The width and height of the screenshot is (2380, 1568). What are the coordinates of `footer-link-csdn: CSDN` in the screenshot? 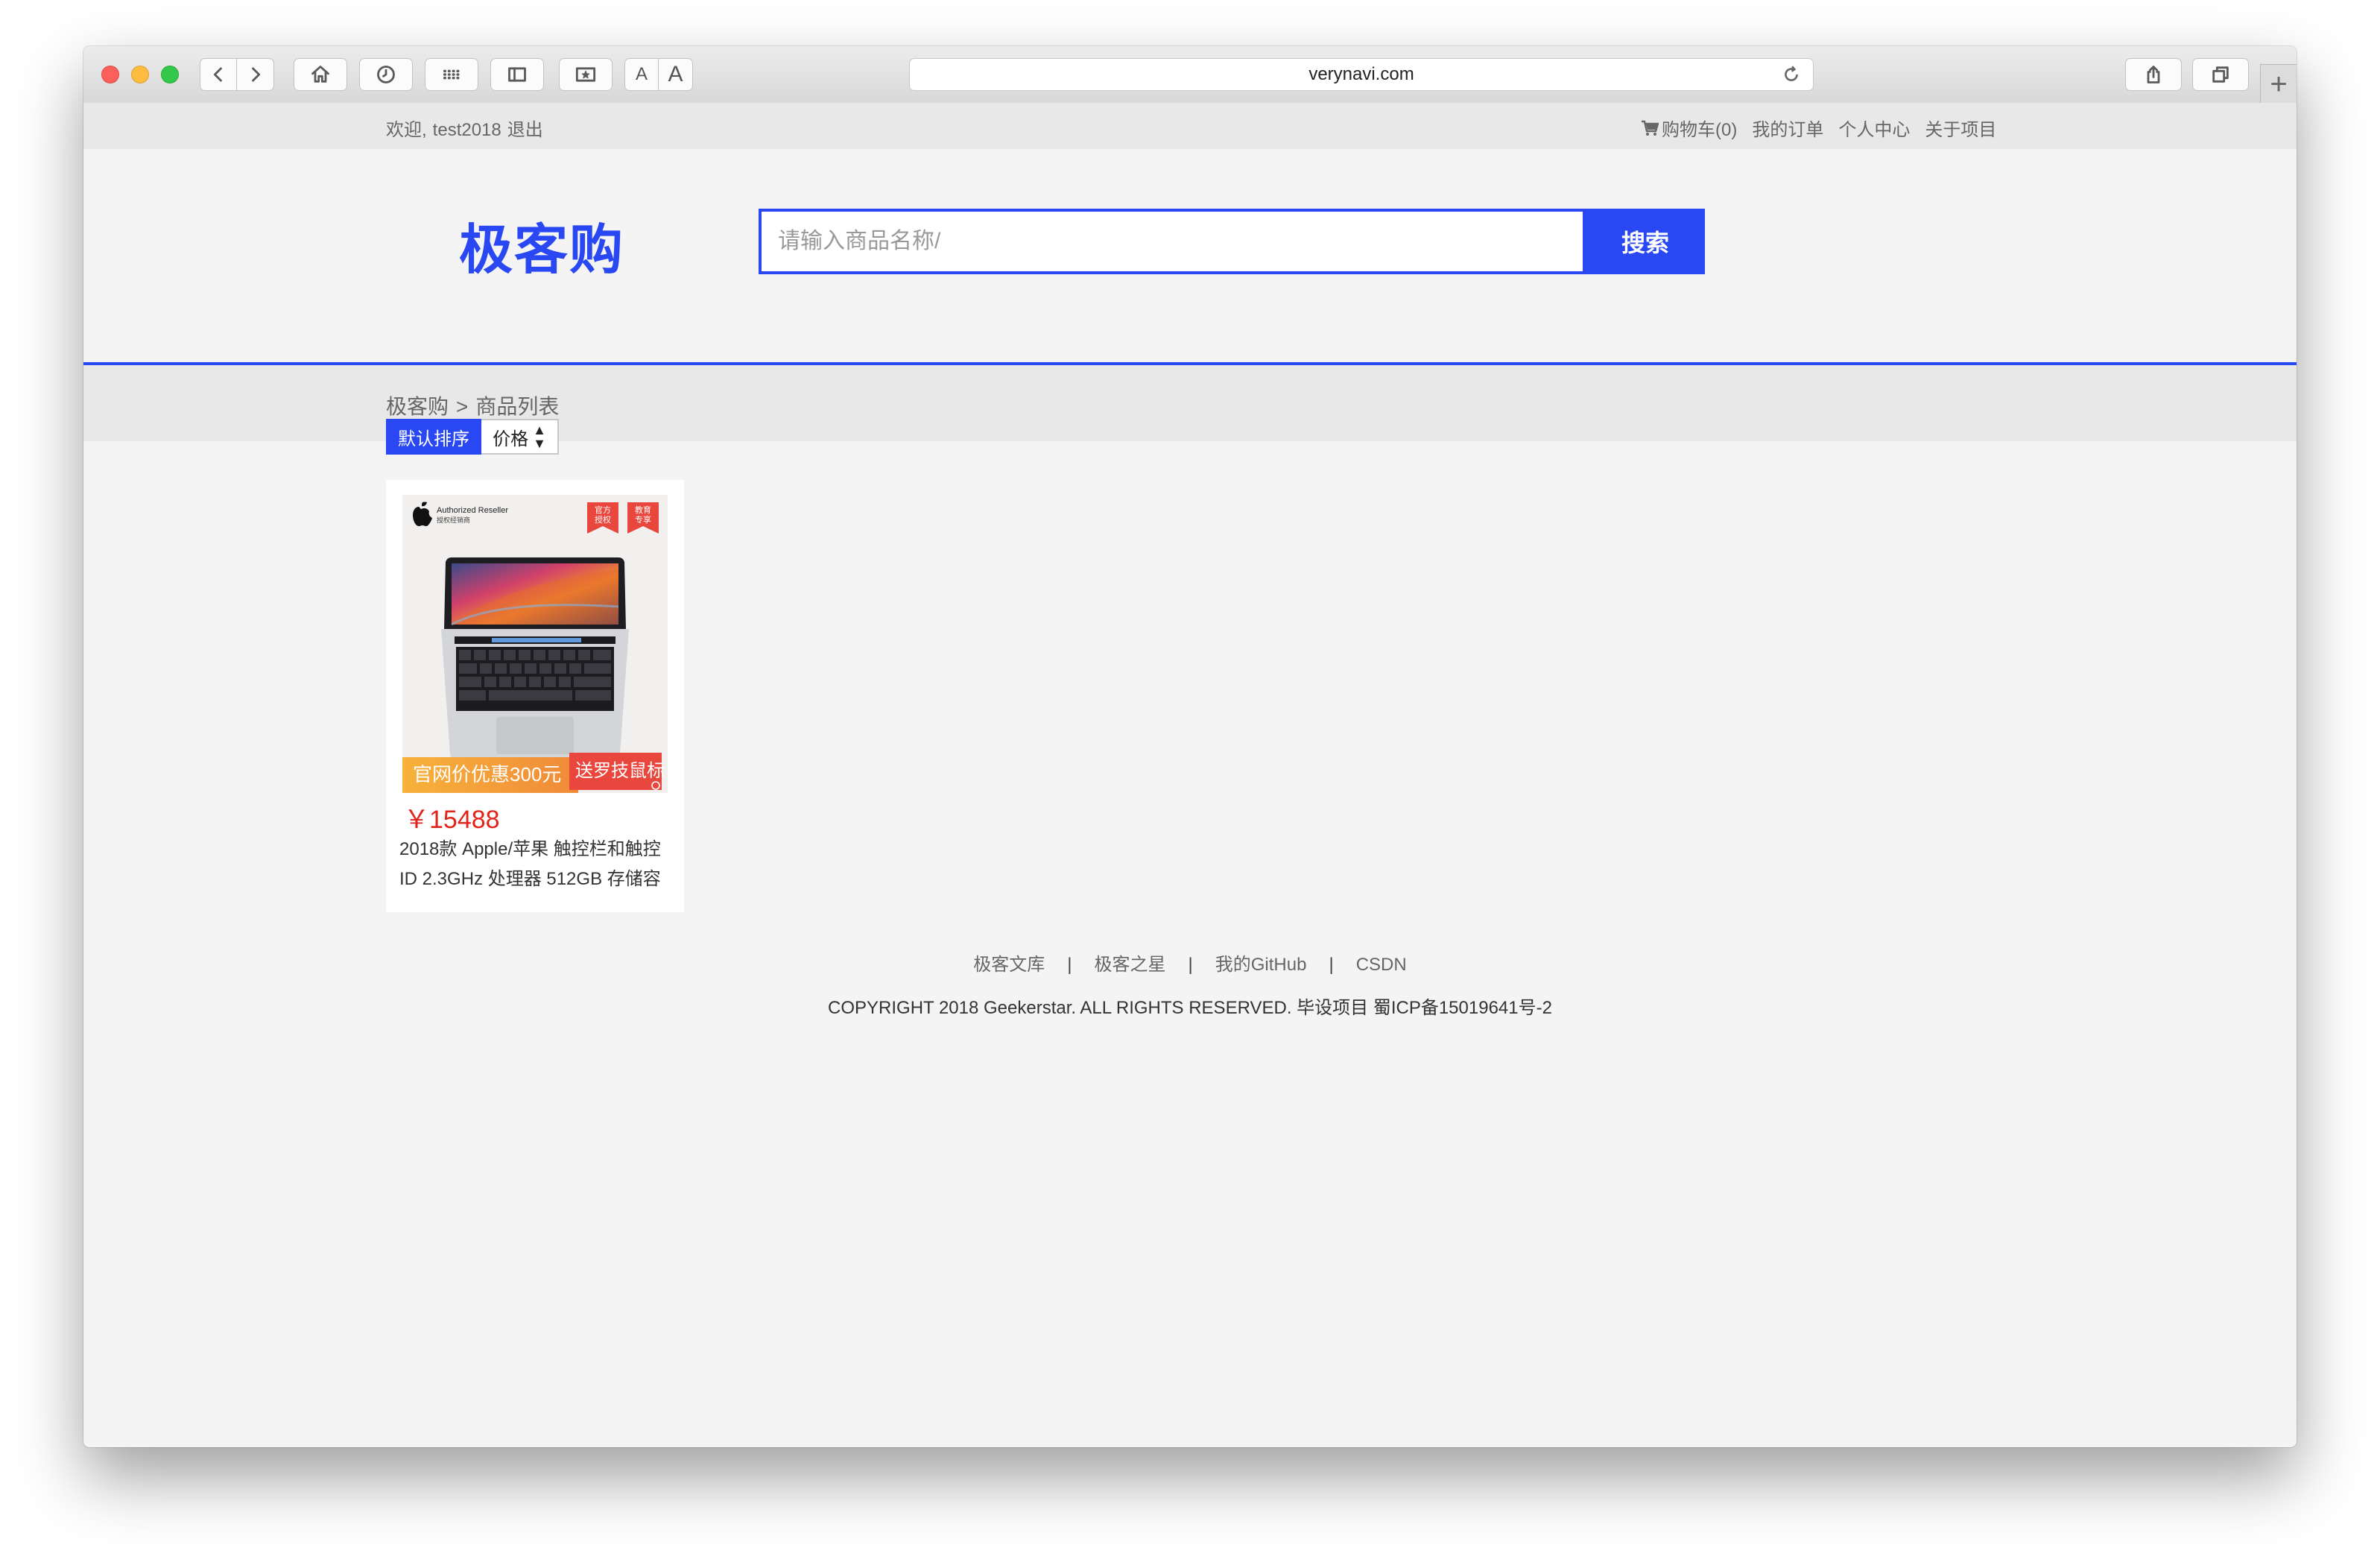 It's located at (1381, 965).